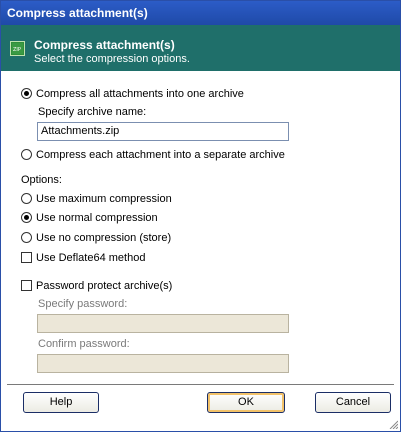 The width and height of the screenshot is (401, 432). Describe the element at coordinates (112, 59) in the screenshot. I see `banner-subtitle: Select the compression options.` at that location.